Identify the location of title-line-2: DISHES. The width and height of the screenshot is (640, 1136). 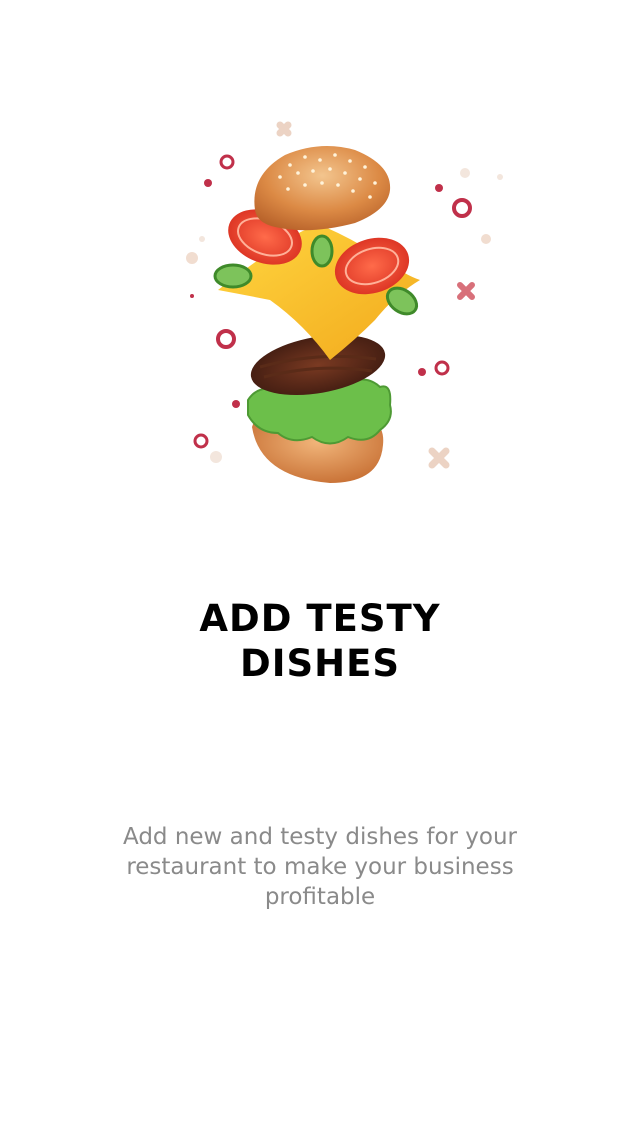
(320, 663).